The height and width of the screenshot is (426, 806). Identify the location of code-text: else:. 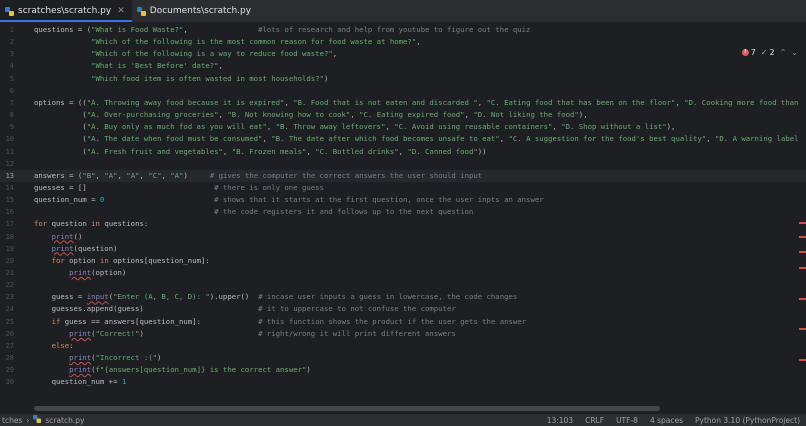
(62, 345).